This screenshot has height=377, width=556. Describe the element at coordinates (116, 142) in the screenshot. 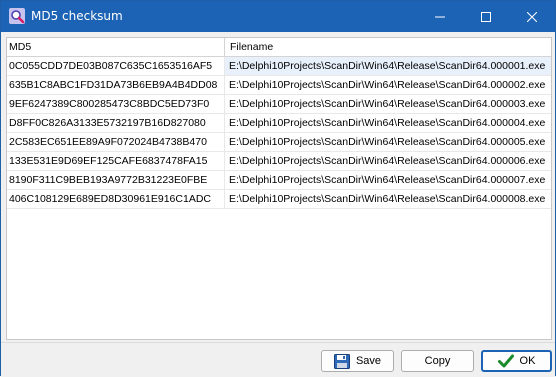

I see `md5-cell: 2C583EC651EE89A9F072024B4738B470` at that location.